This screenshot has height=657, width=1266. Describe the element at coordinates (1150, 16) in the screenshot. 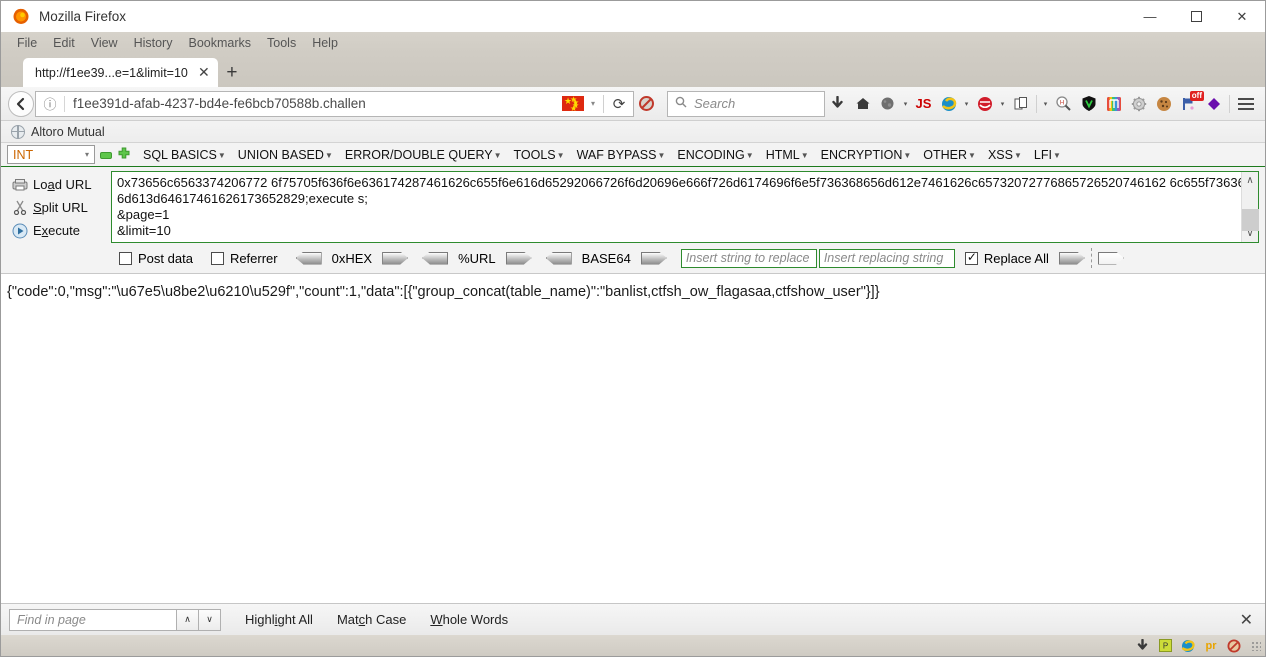

I see `minimize-button: —` at that location.